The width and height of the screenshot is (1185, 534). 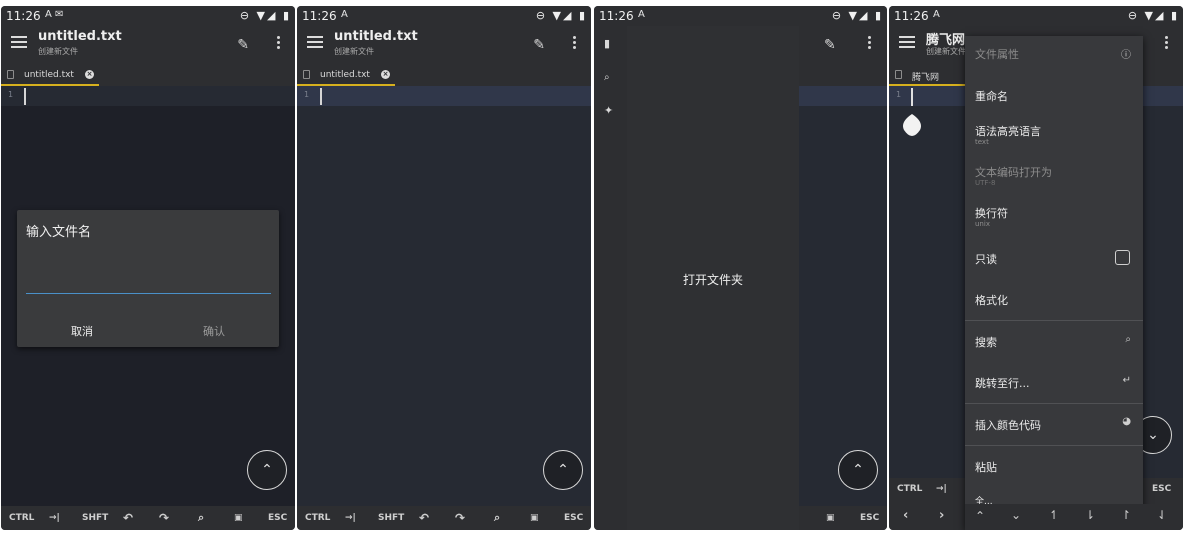 What do you see at coordinates (25, 96) in the screenshot?
I see `text-cursor` at bounding box center [25, 96].